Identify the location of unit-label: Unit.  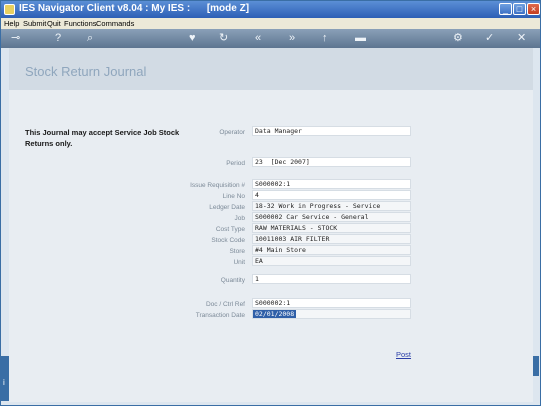
(239, 262).